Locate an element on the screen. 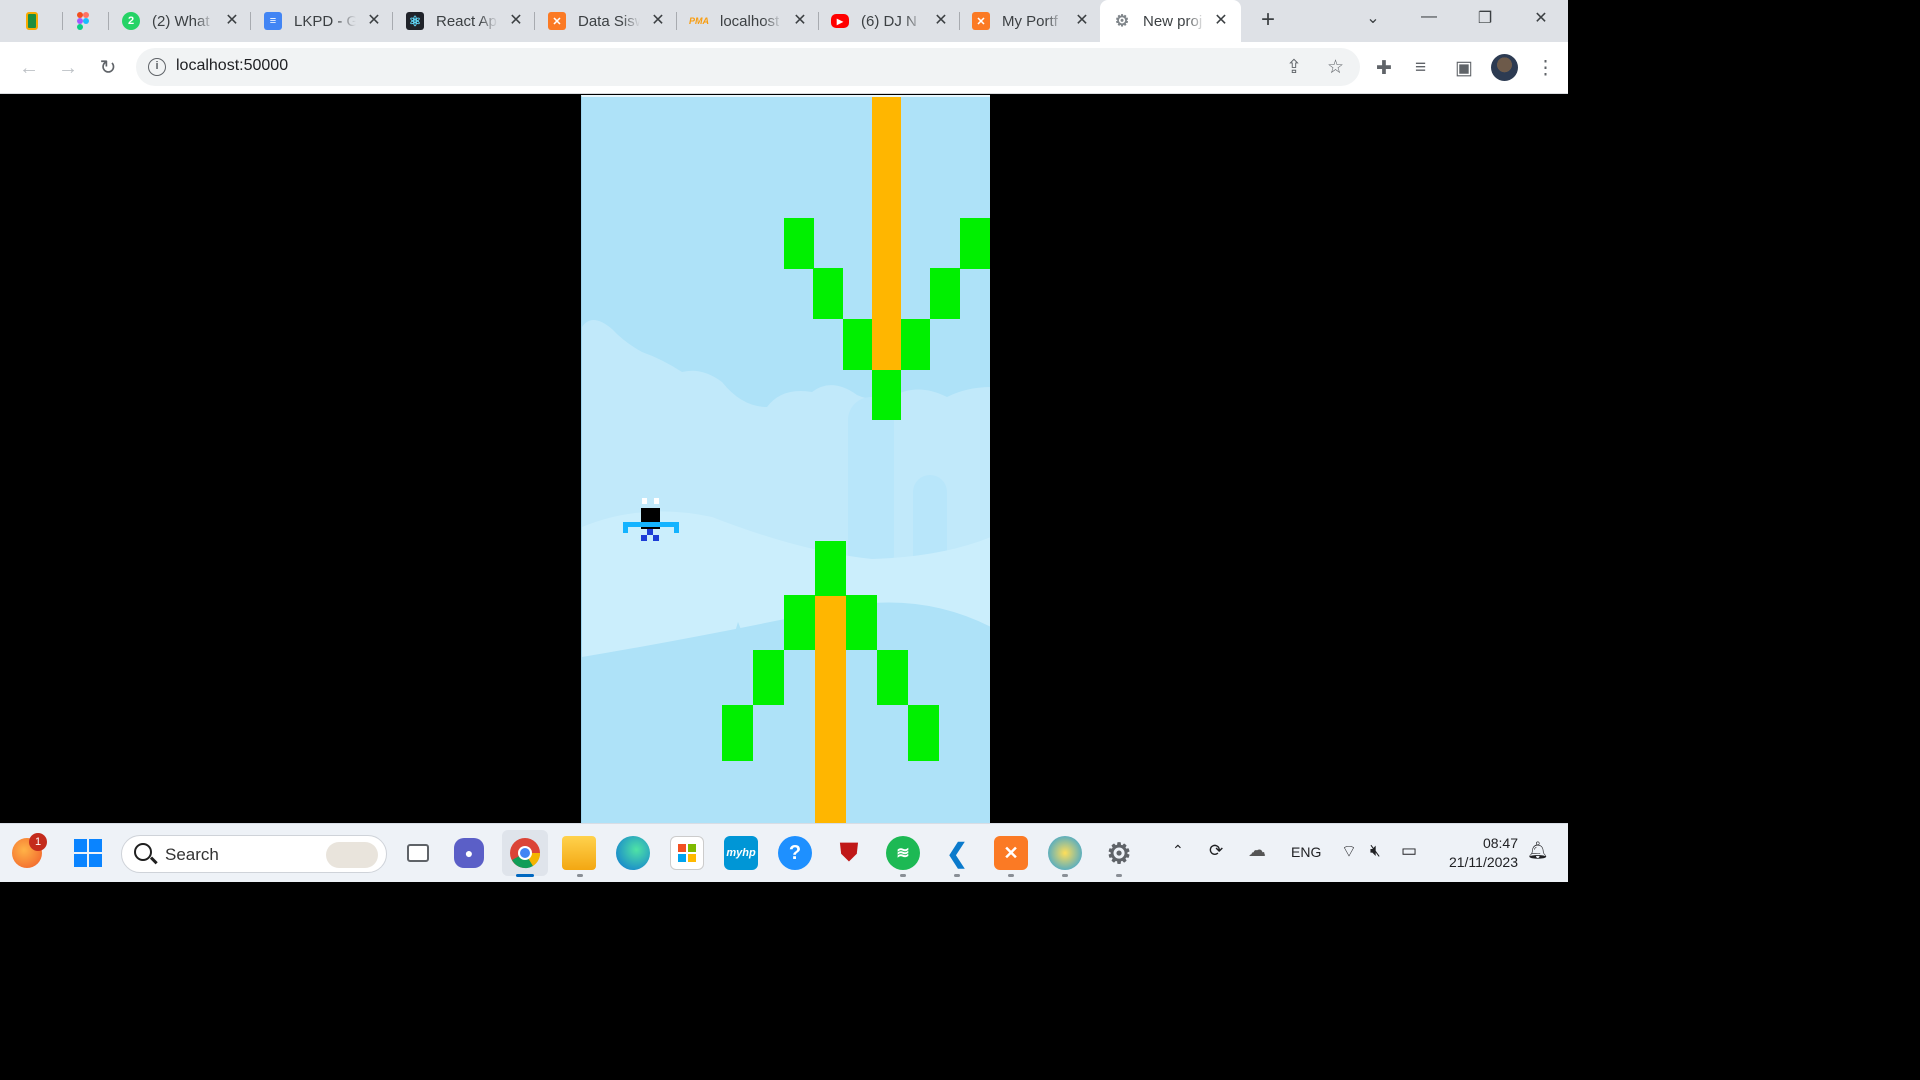  tab-localhost: PMA localhost ✕ is located at coordinates (749, 21).